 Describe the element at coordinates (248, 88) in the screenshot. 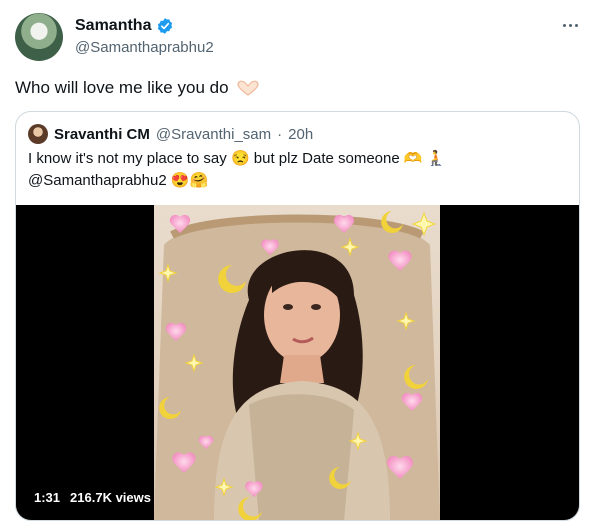

I see `heart-hands-emoji` at that location.